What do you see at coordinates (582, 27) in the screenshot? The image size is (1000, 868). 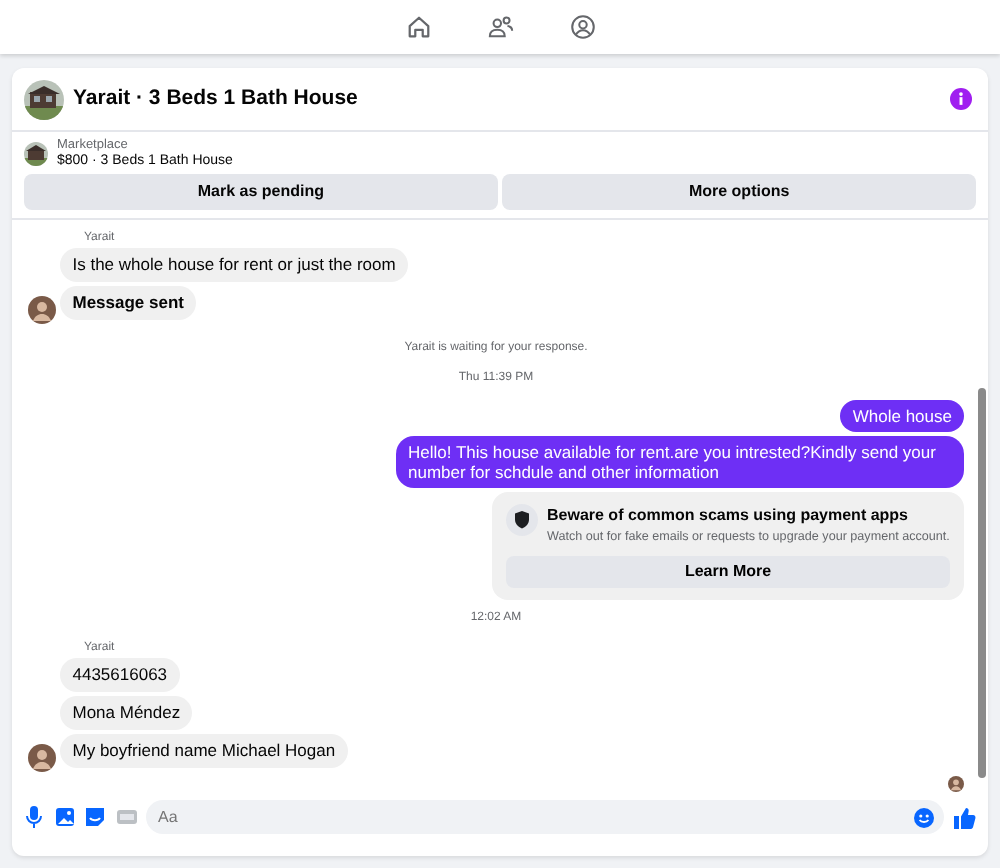 I see `profile-icon` at bounding box center [582, 27].